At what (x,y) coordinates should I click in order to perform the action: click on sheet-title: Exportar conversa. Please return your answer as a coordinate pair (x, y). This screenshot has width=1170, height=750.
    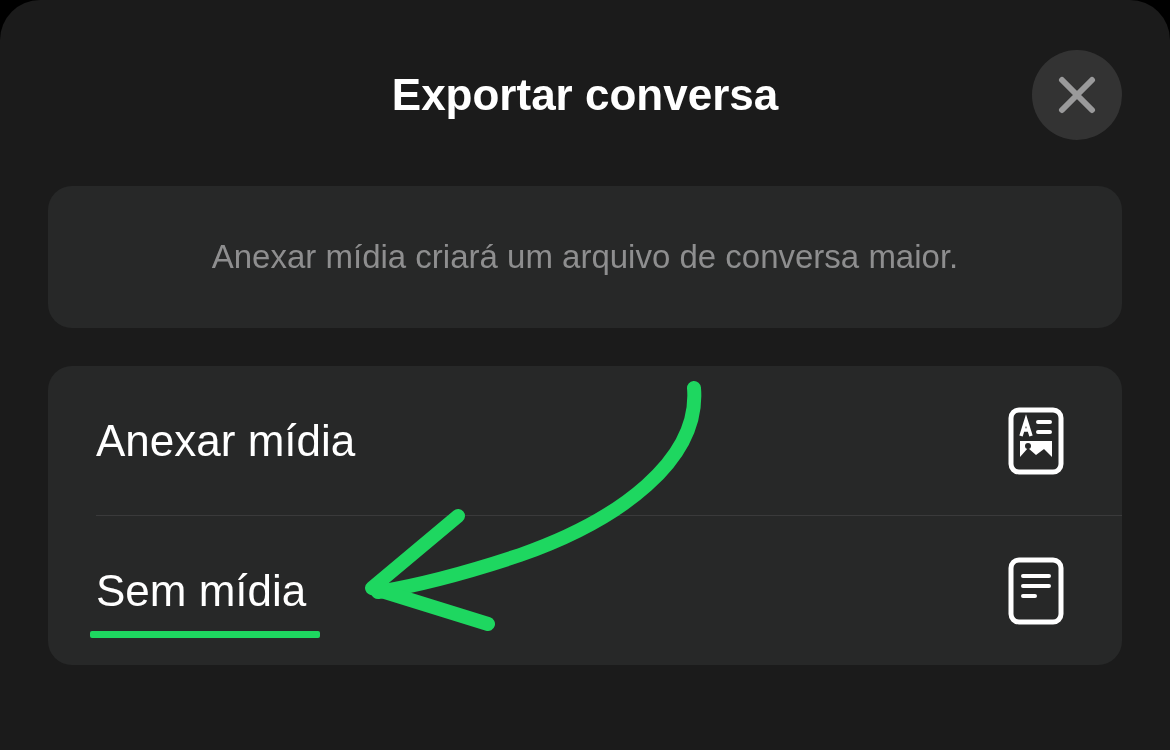
    Looking at the image, I should click on (585, 95).